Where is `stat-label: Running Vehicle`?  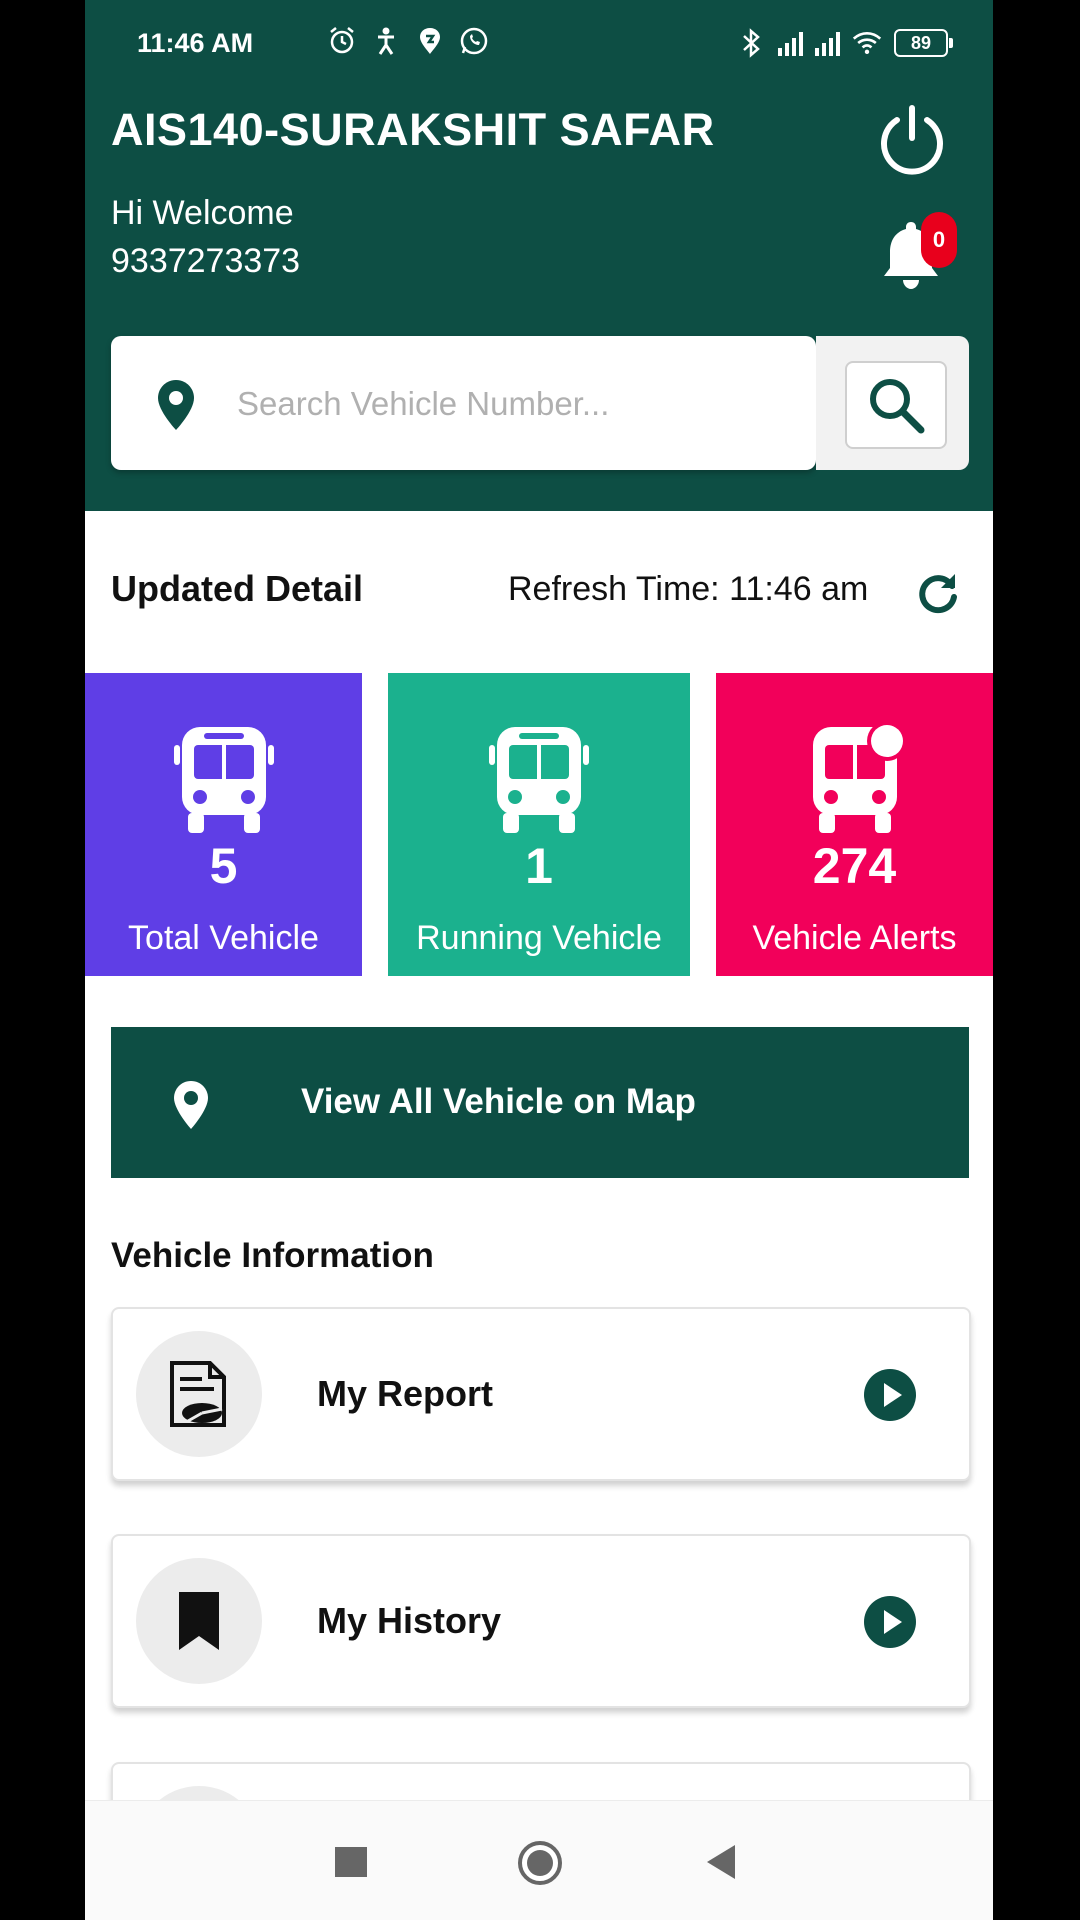
stat-label: Running Vehicle is located at coordinates (539, 938).